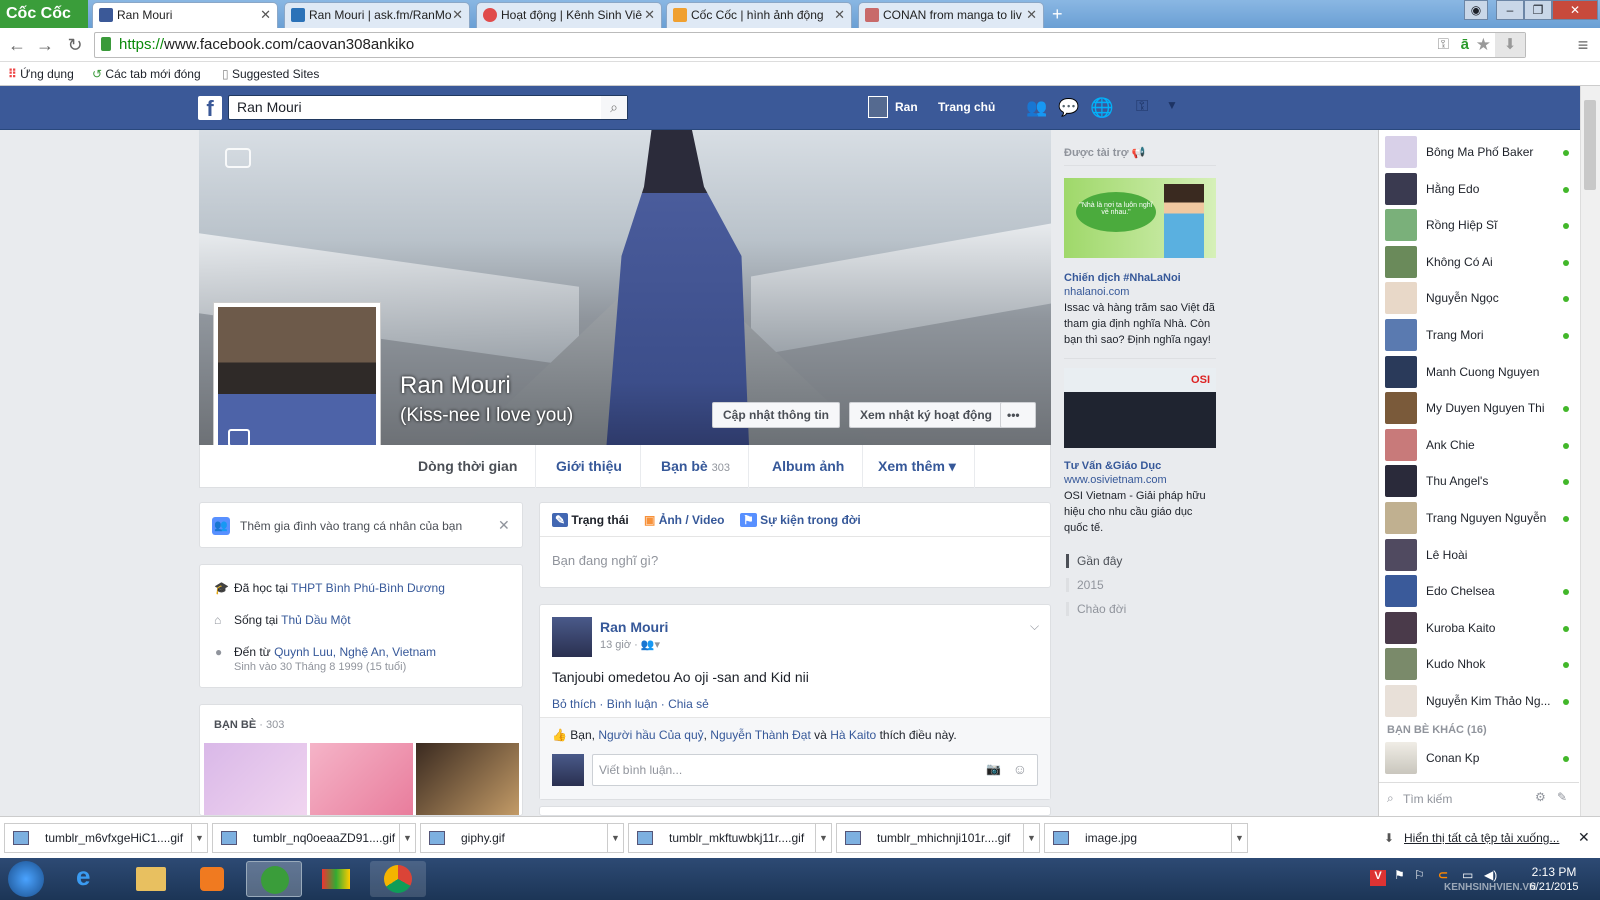 The height and width of the screenshot is (900, 1600). What do you see at coordinates (730, 838) in the screenshot?
I see `download-item: tumblr_mkftuwbkj11r....gif ▼` at bounding box center [730, 838].